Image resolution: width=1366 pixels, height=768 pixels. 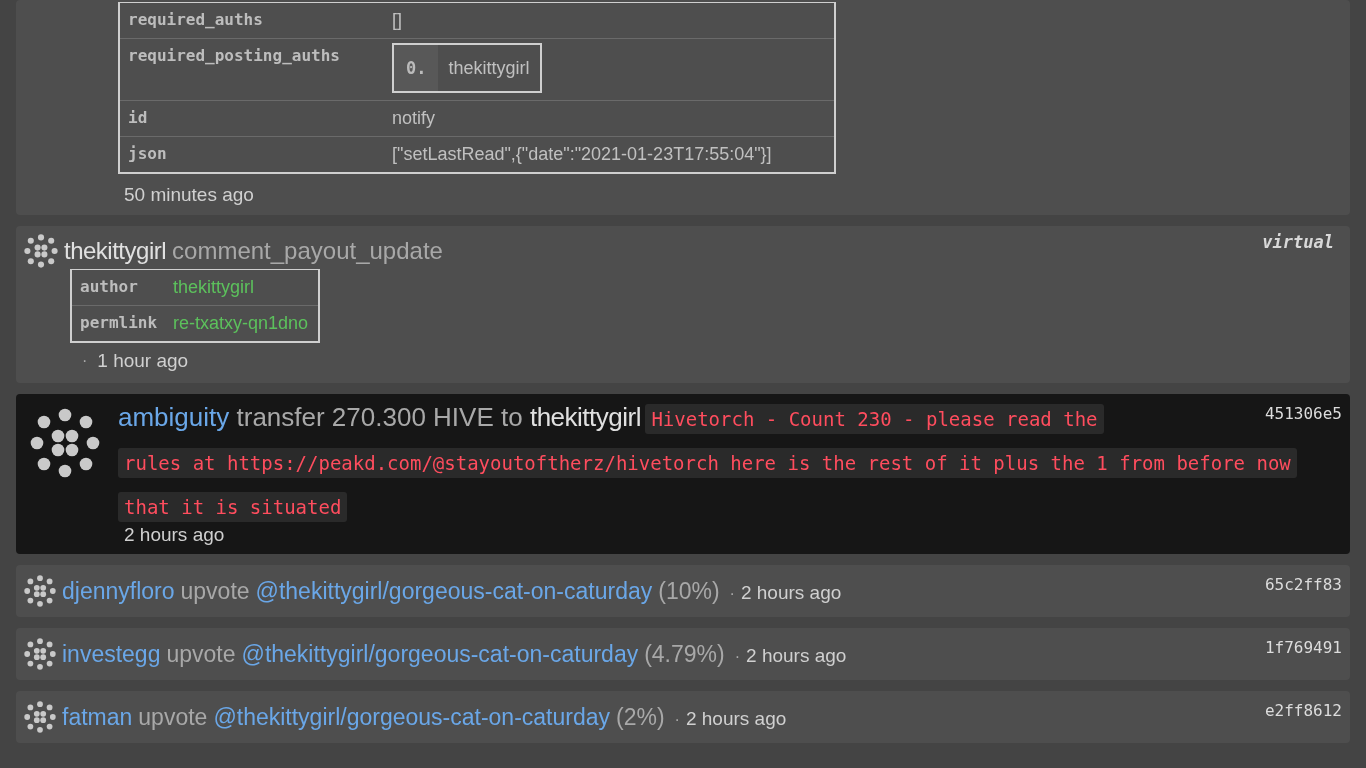 What do you see at coordinates (1303, 584) in the screenshot?
I see `transaction-id: 65c2ff83` at bounding box center [1303, 584].